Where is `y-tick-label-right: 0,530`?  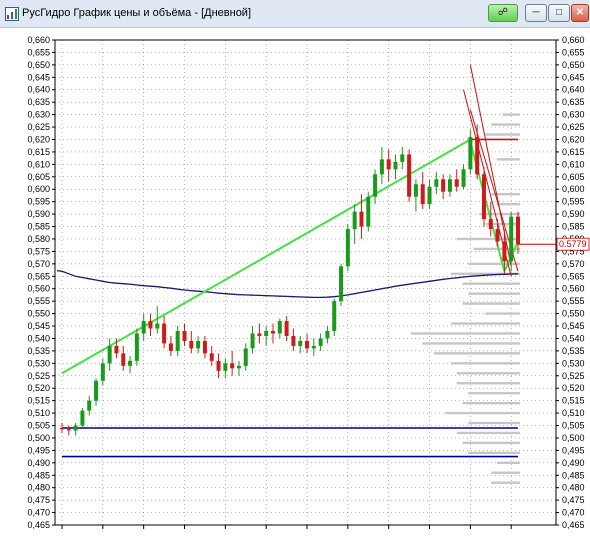 y-tick-label-right: 0,530 is located at coordinates (573, 363).